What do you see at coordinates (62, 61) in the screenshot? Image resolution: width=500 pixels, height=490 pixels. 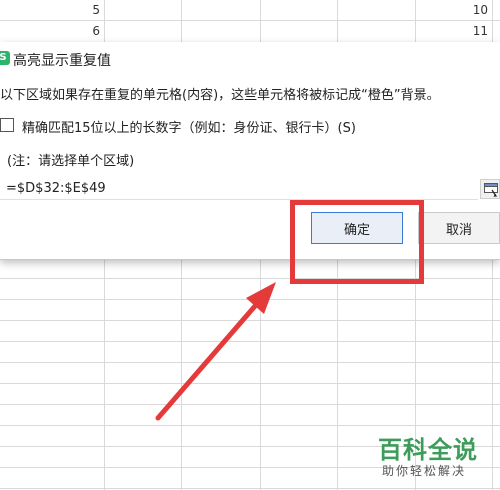 I see `dialog-title: 高亮显示重复值` at bounding box center [62, 61].